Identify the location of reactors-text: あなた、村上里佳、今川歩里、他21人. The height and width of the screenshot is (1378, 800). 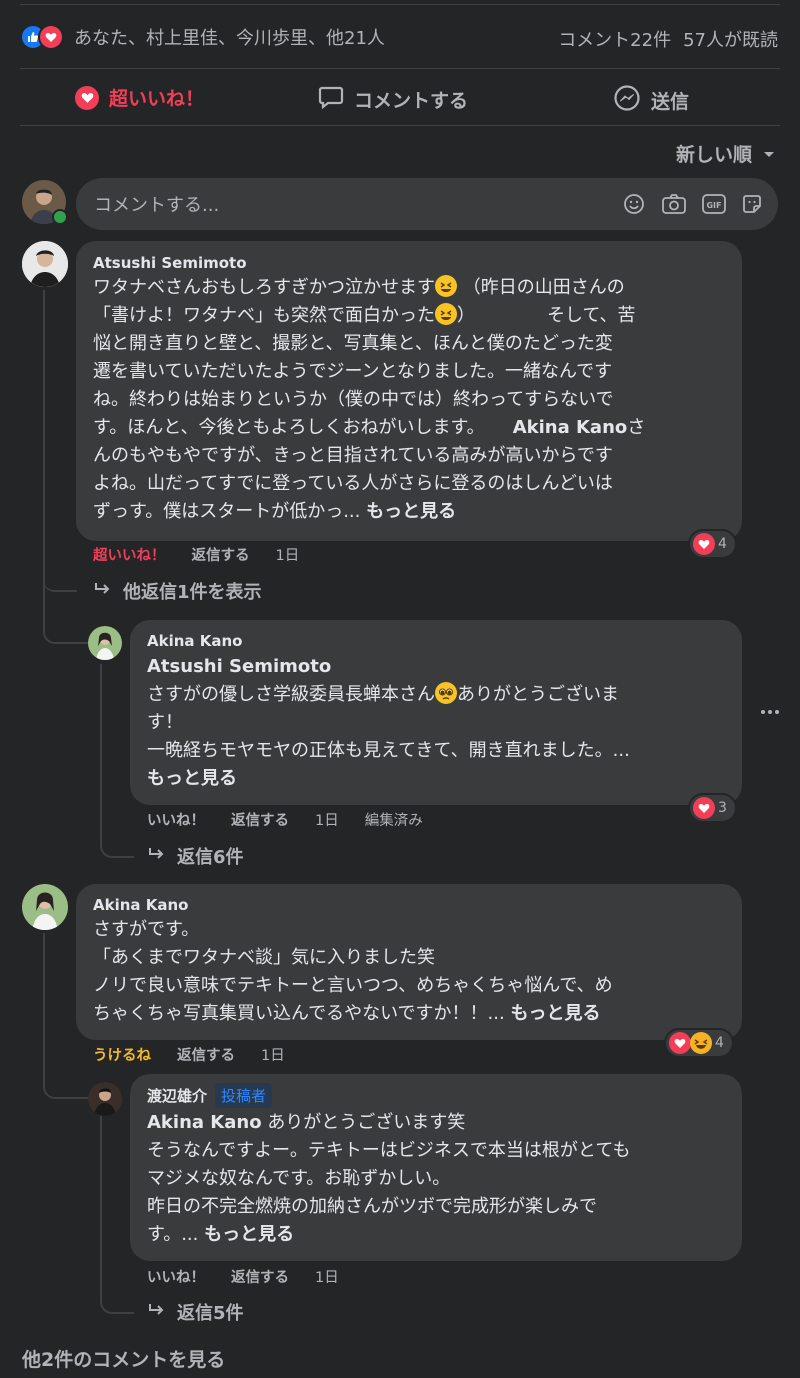
(229, 37).